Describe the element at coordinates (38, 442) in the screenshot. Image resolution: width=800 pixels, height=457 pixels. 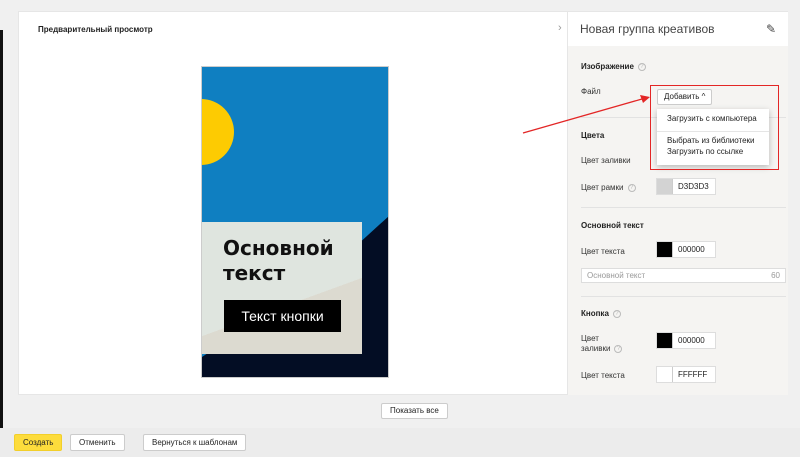
I see `create-button: Создать` at that location.